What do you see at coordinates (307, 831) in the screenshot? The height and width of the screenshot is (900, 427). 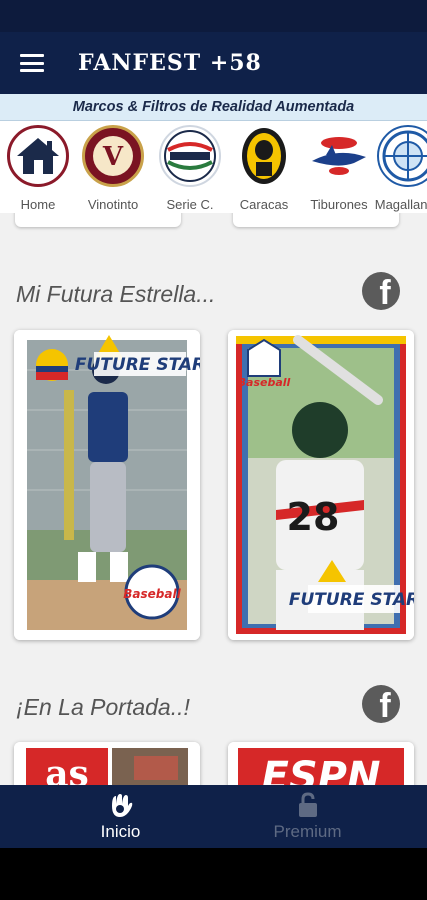 I see `nav-label: Premium` at bounding box center [307, 831].